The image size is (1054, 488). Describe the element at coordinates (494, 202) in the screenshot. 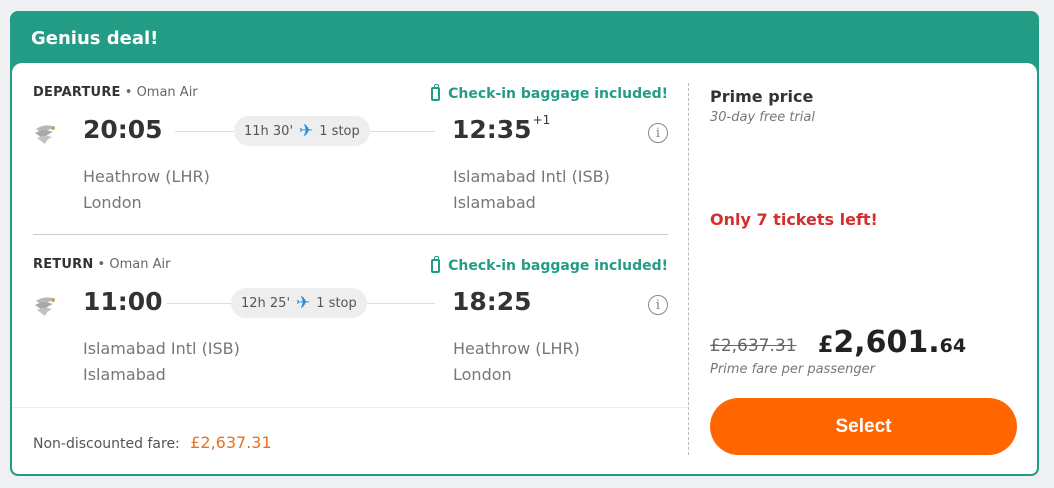

I see `destination-city: Islamabad` at that location.